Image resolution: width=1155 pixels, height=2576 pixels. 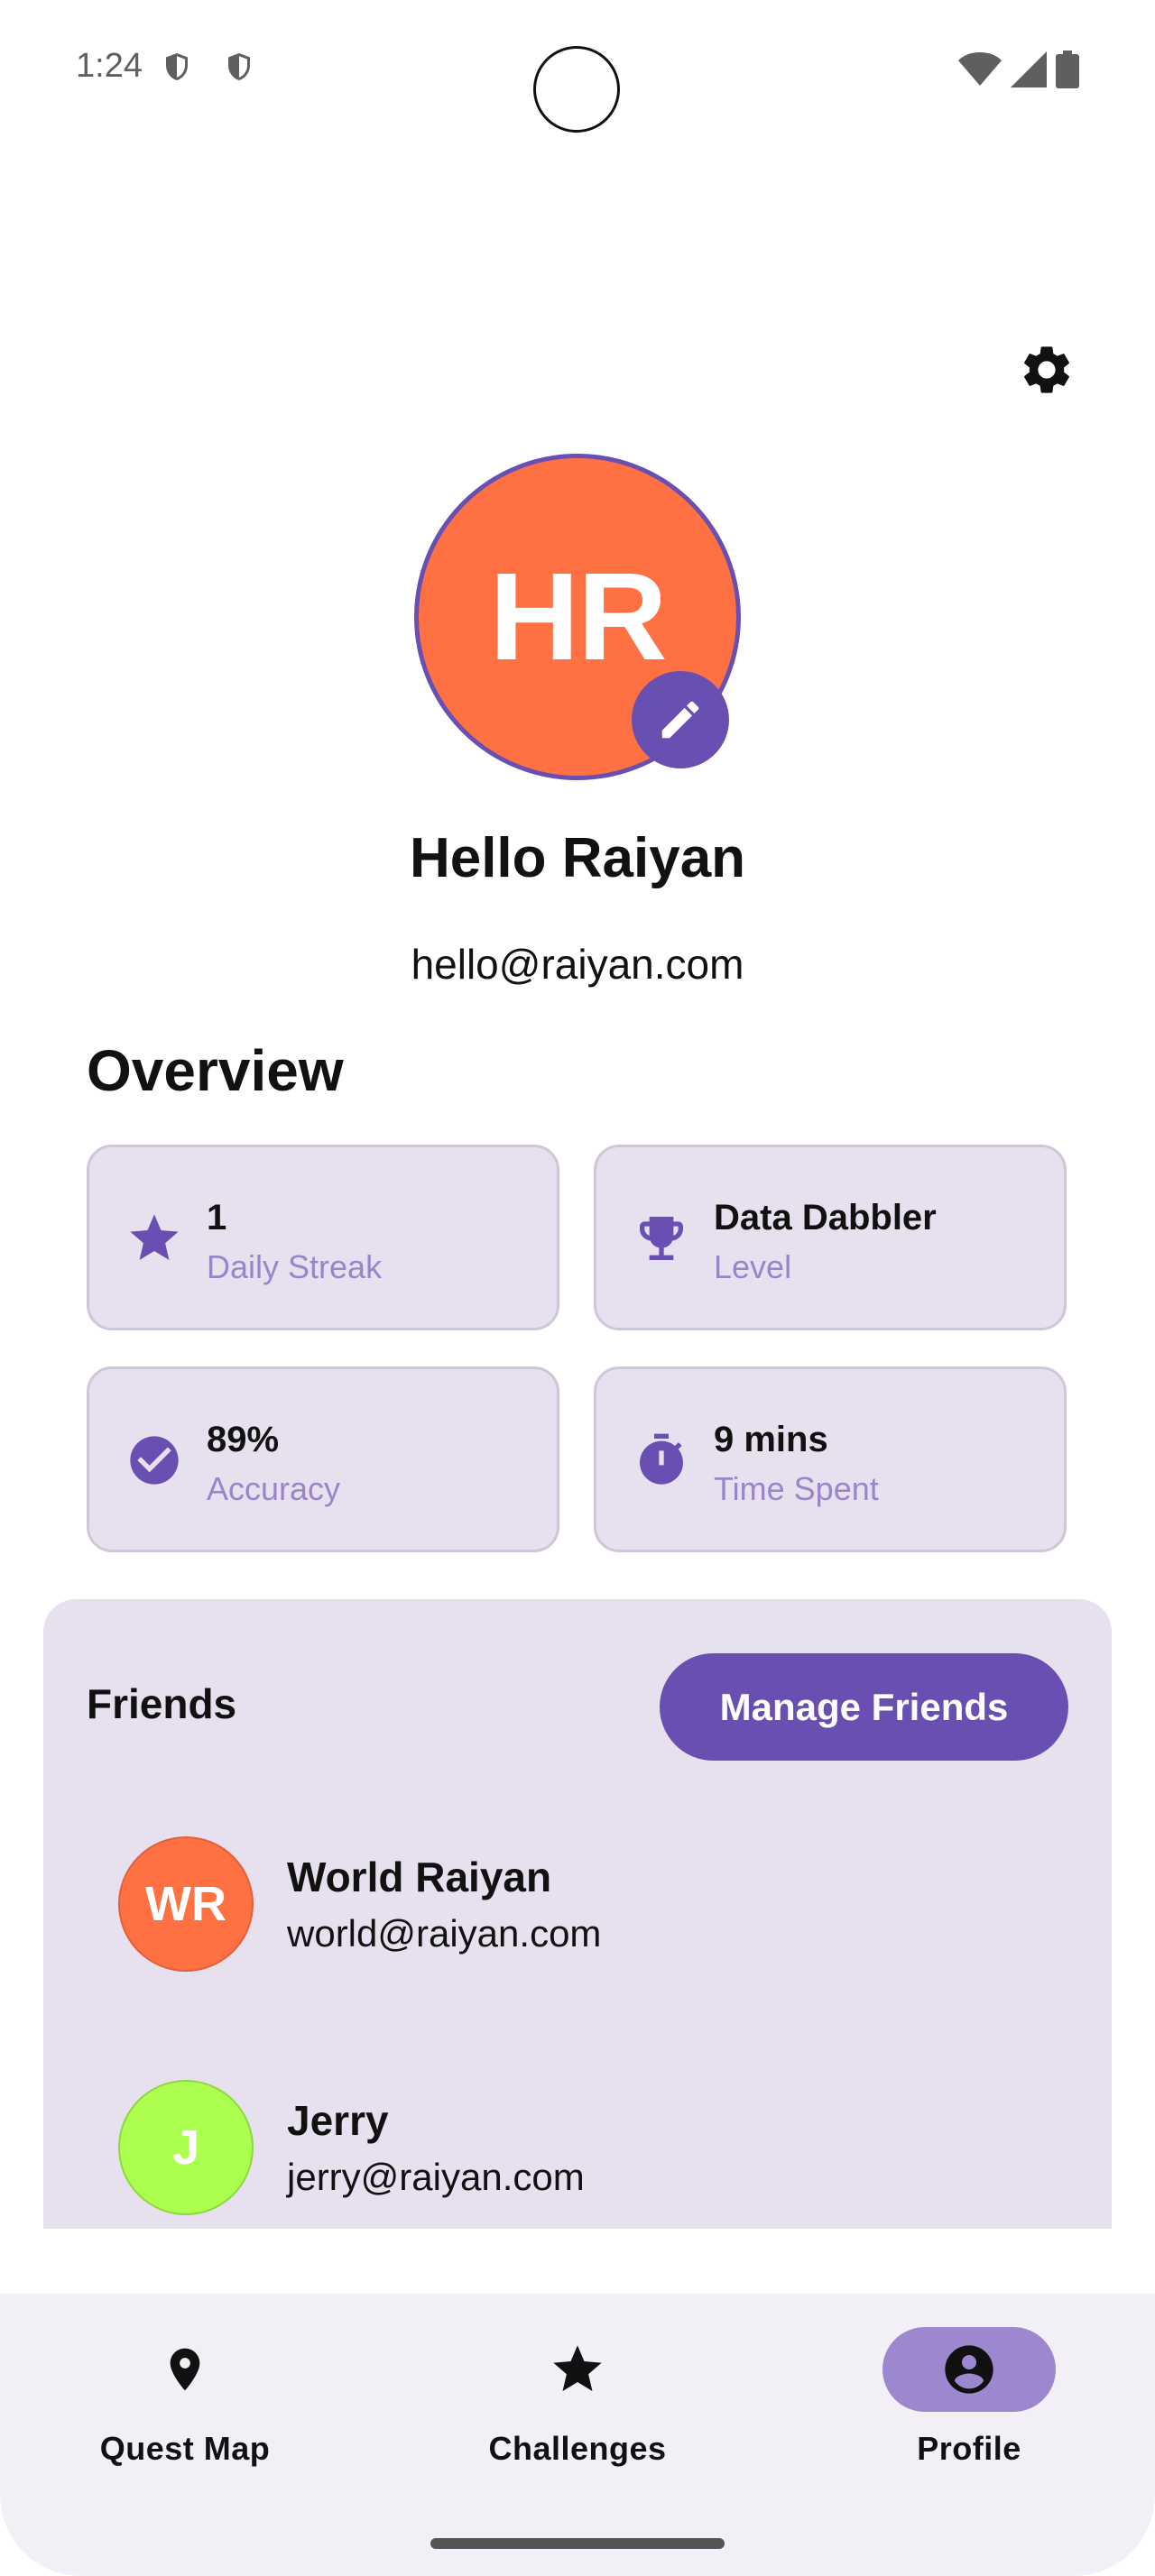 What do you see at coordinates (295, 1267) in the screenshot?
I see `stat-label: Daily Streak` at bounding box center [295, 1267].